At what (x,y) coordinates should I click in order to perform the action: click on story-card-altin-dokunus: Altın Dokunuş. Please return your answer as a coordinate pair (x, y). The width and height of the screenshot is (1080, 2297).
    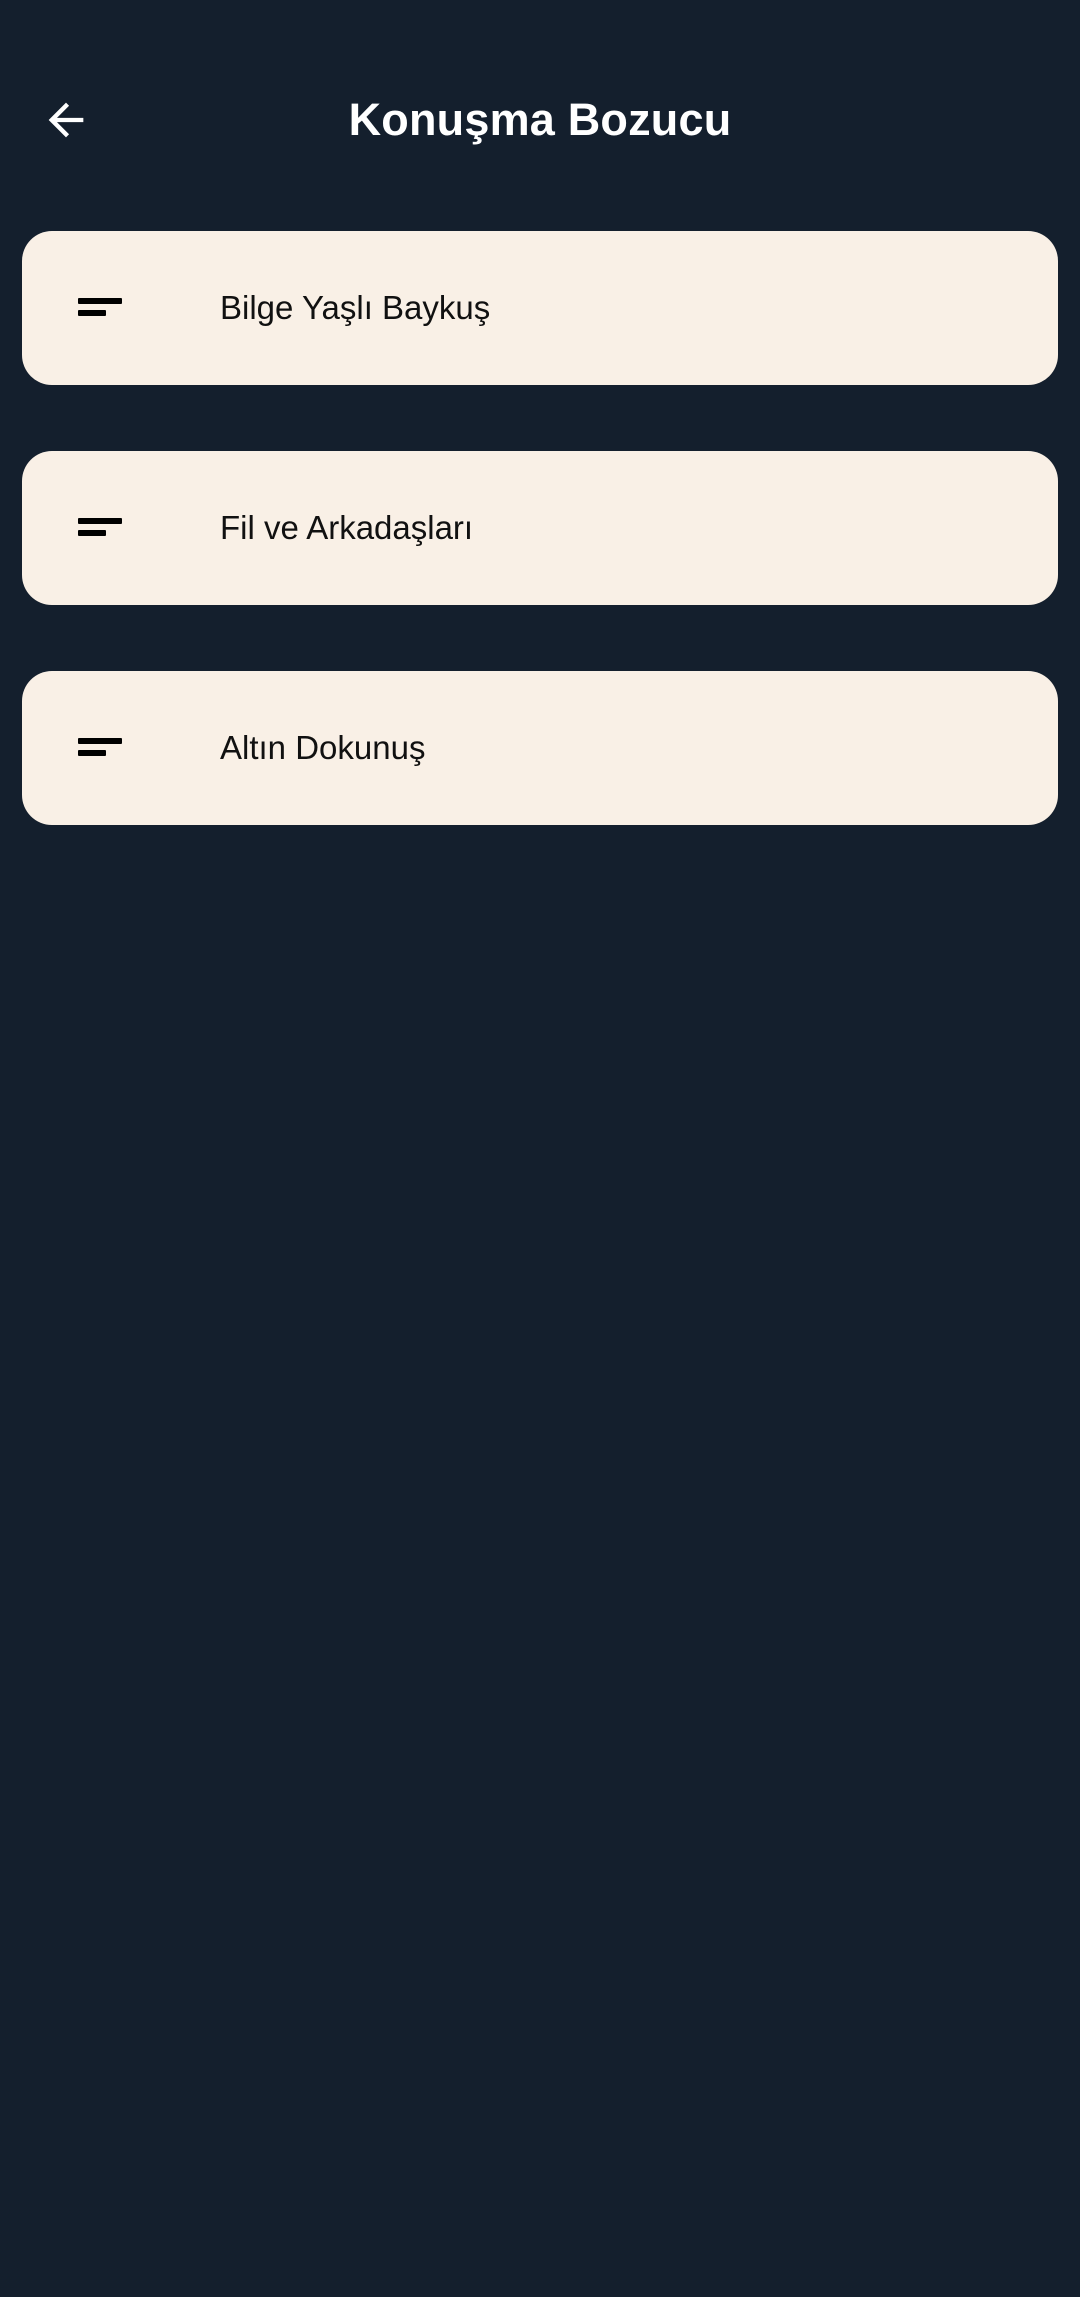
    Looking at the image, I should click on (540, 748).